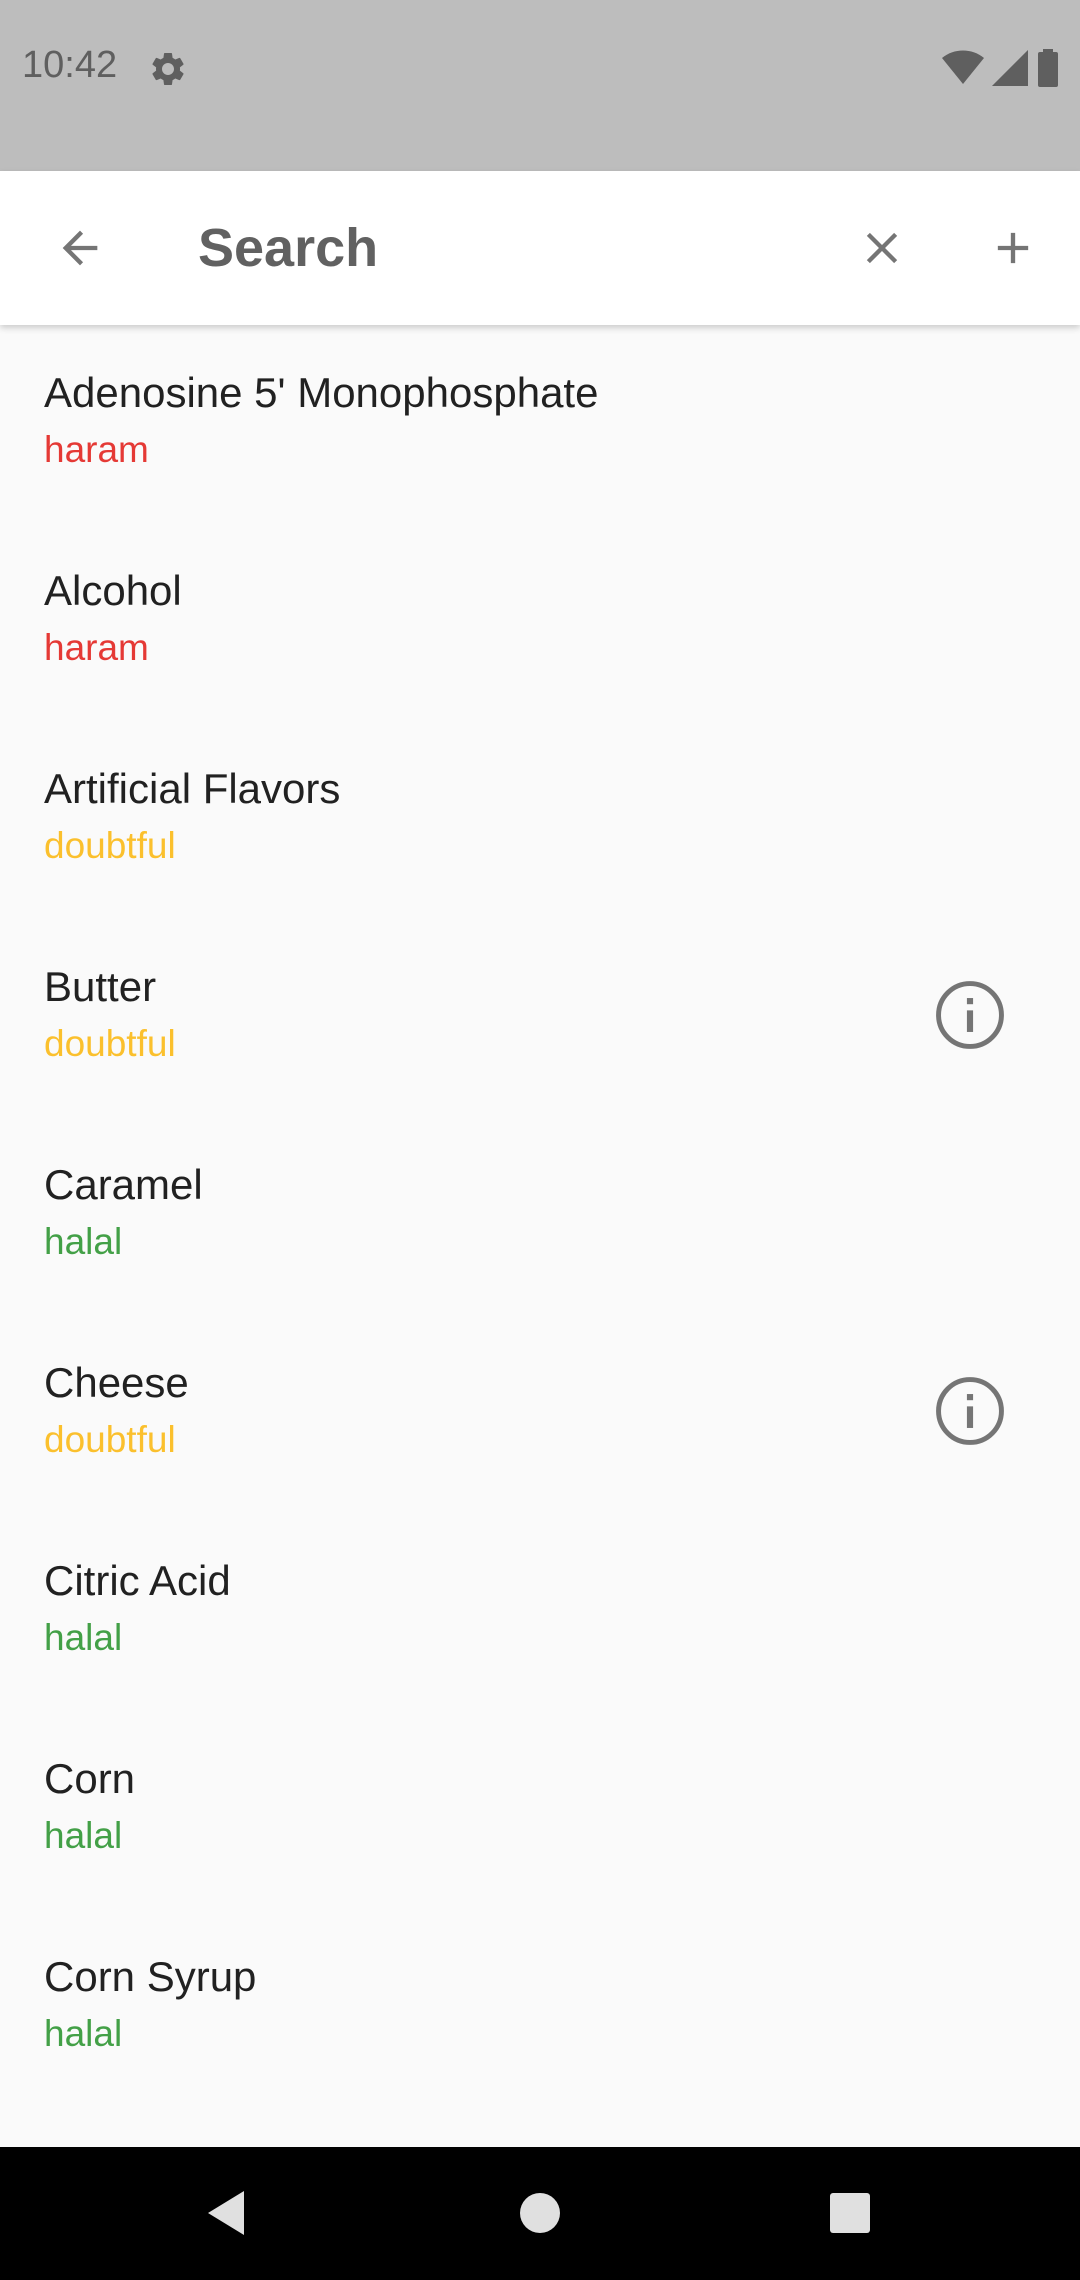 The image size is (1080, 2280). Describe the element at coordinates (540, 622) in the screenshot. I see `ingredient-row: Alcohol haram` at that location.